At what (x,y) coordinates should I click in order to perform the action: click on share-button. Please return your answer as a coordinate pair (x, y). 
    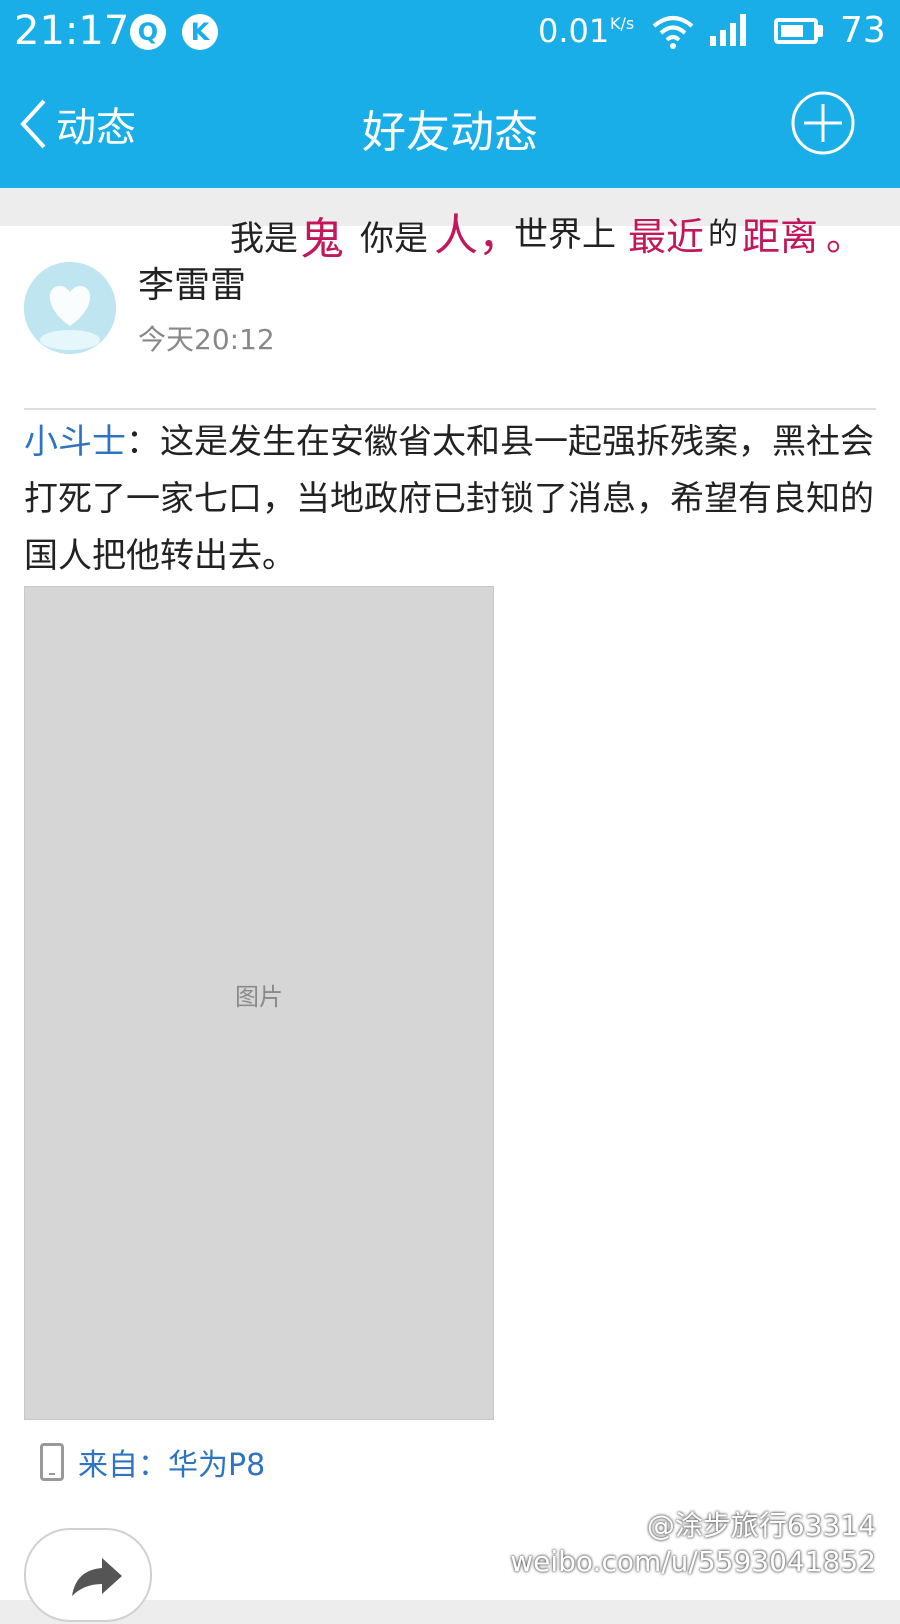
    Looking at the image, I should click on (88, 1575).